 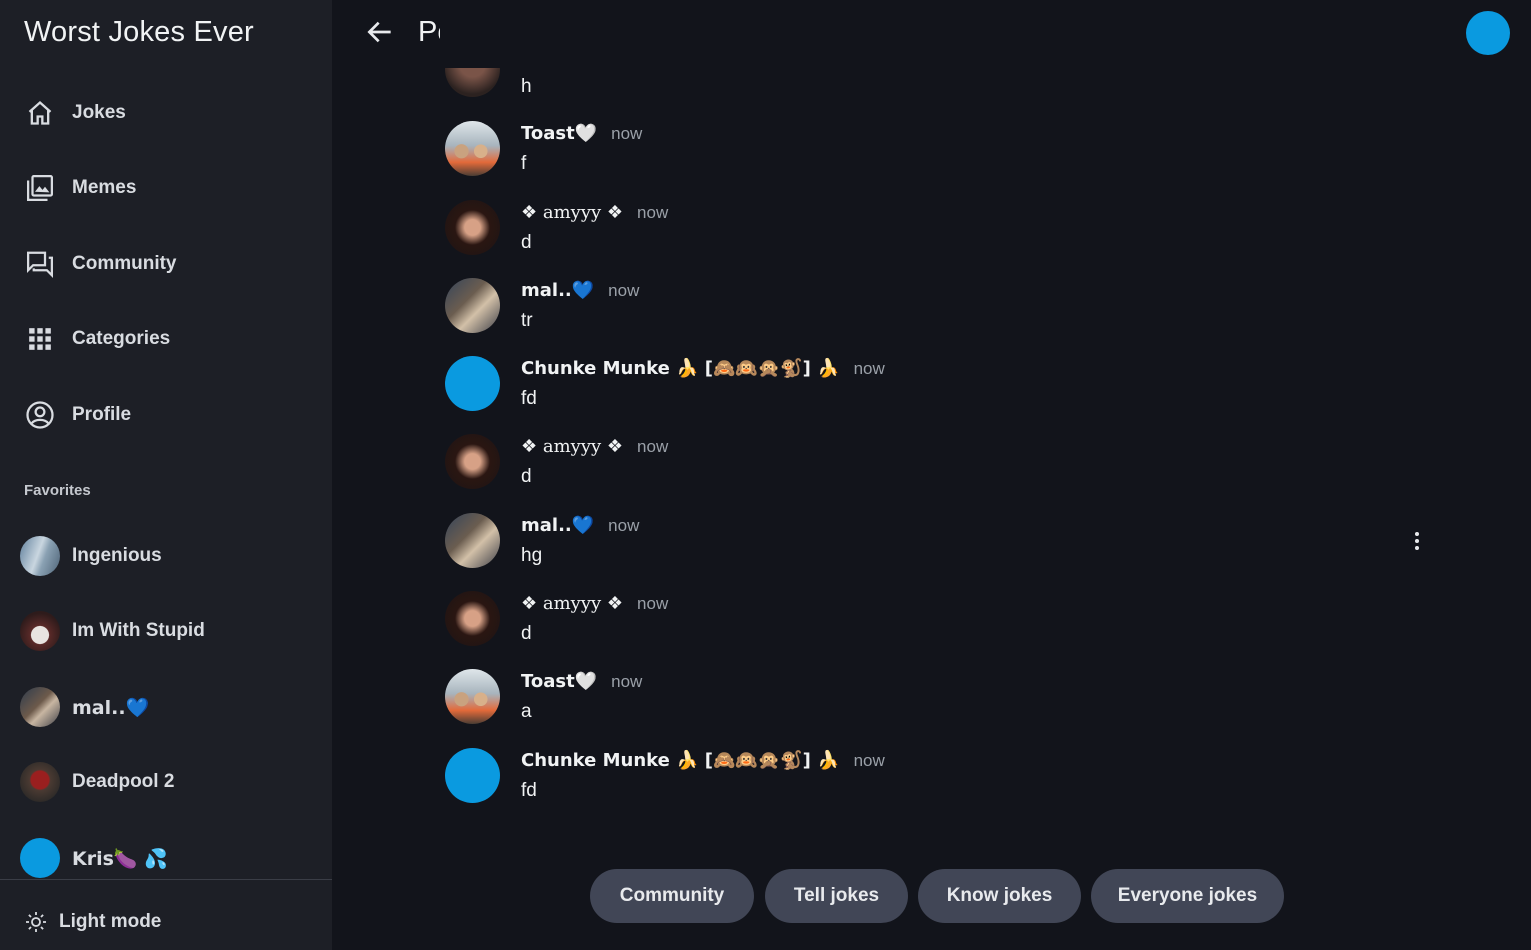 I want to click on favorite-item-mal: mal..💙, so click(x=166, y=707).